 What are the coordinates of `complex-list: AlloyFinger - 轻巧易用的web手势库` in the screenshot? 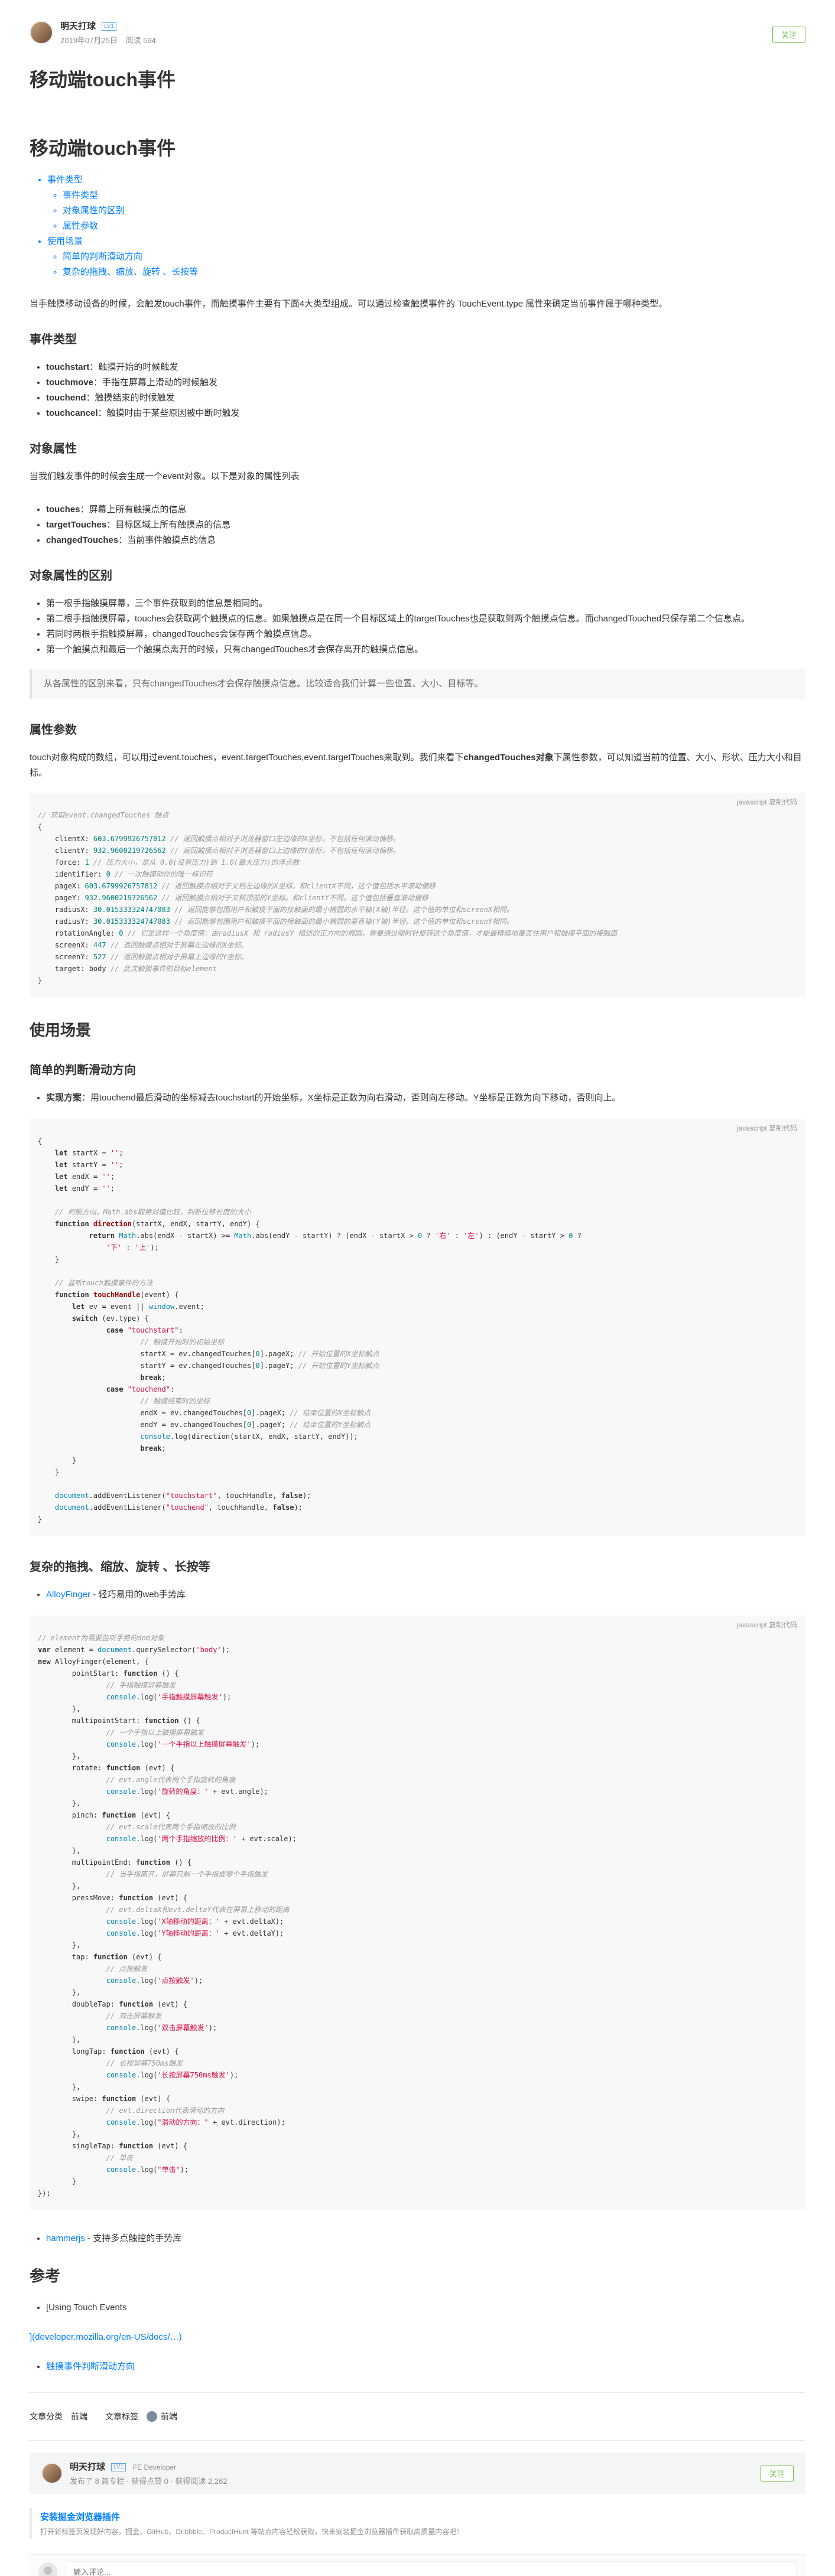 It's located at (426, 1595).